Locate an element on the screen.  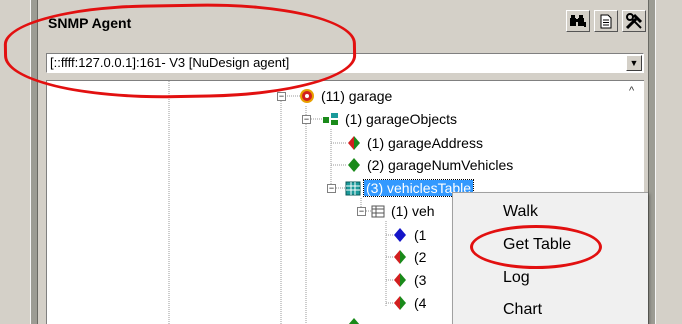
tree-node-garage-objects: (1) garageObjects is located at coordinates (390, 119).